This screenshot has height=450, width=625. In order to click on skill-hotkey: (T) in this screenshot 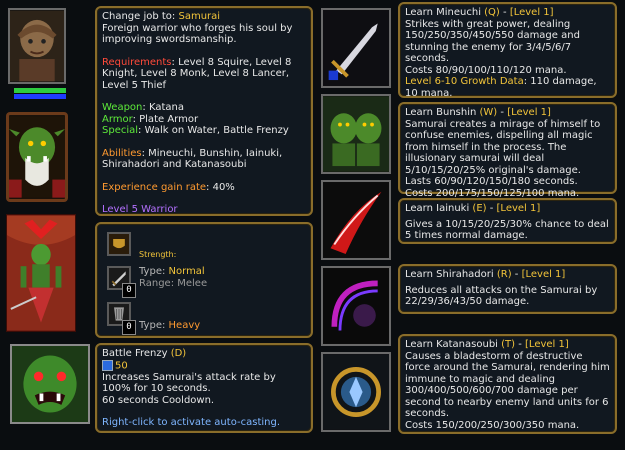, I will do `click(508, 344)`.